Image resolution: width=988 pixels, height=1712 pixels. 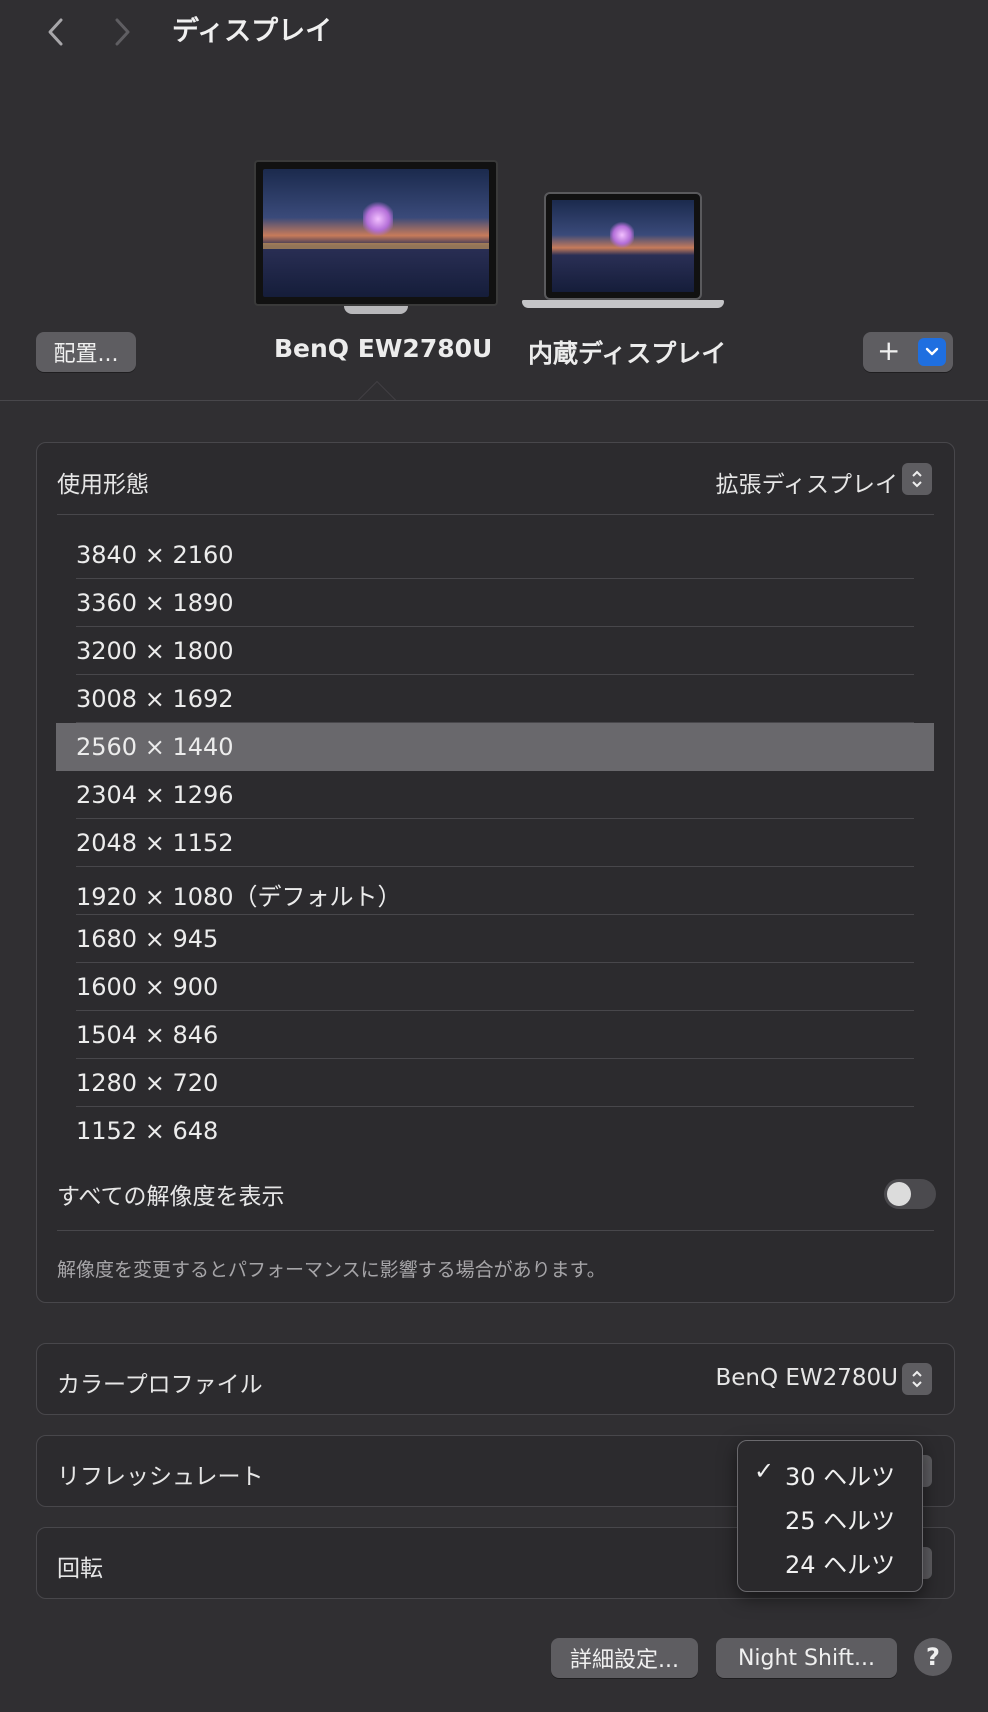 I want to click on resolution-option: 1600 × 900, so click(x=495, y=987).